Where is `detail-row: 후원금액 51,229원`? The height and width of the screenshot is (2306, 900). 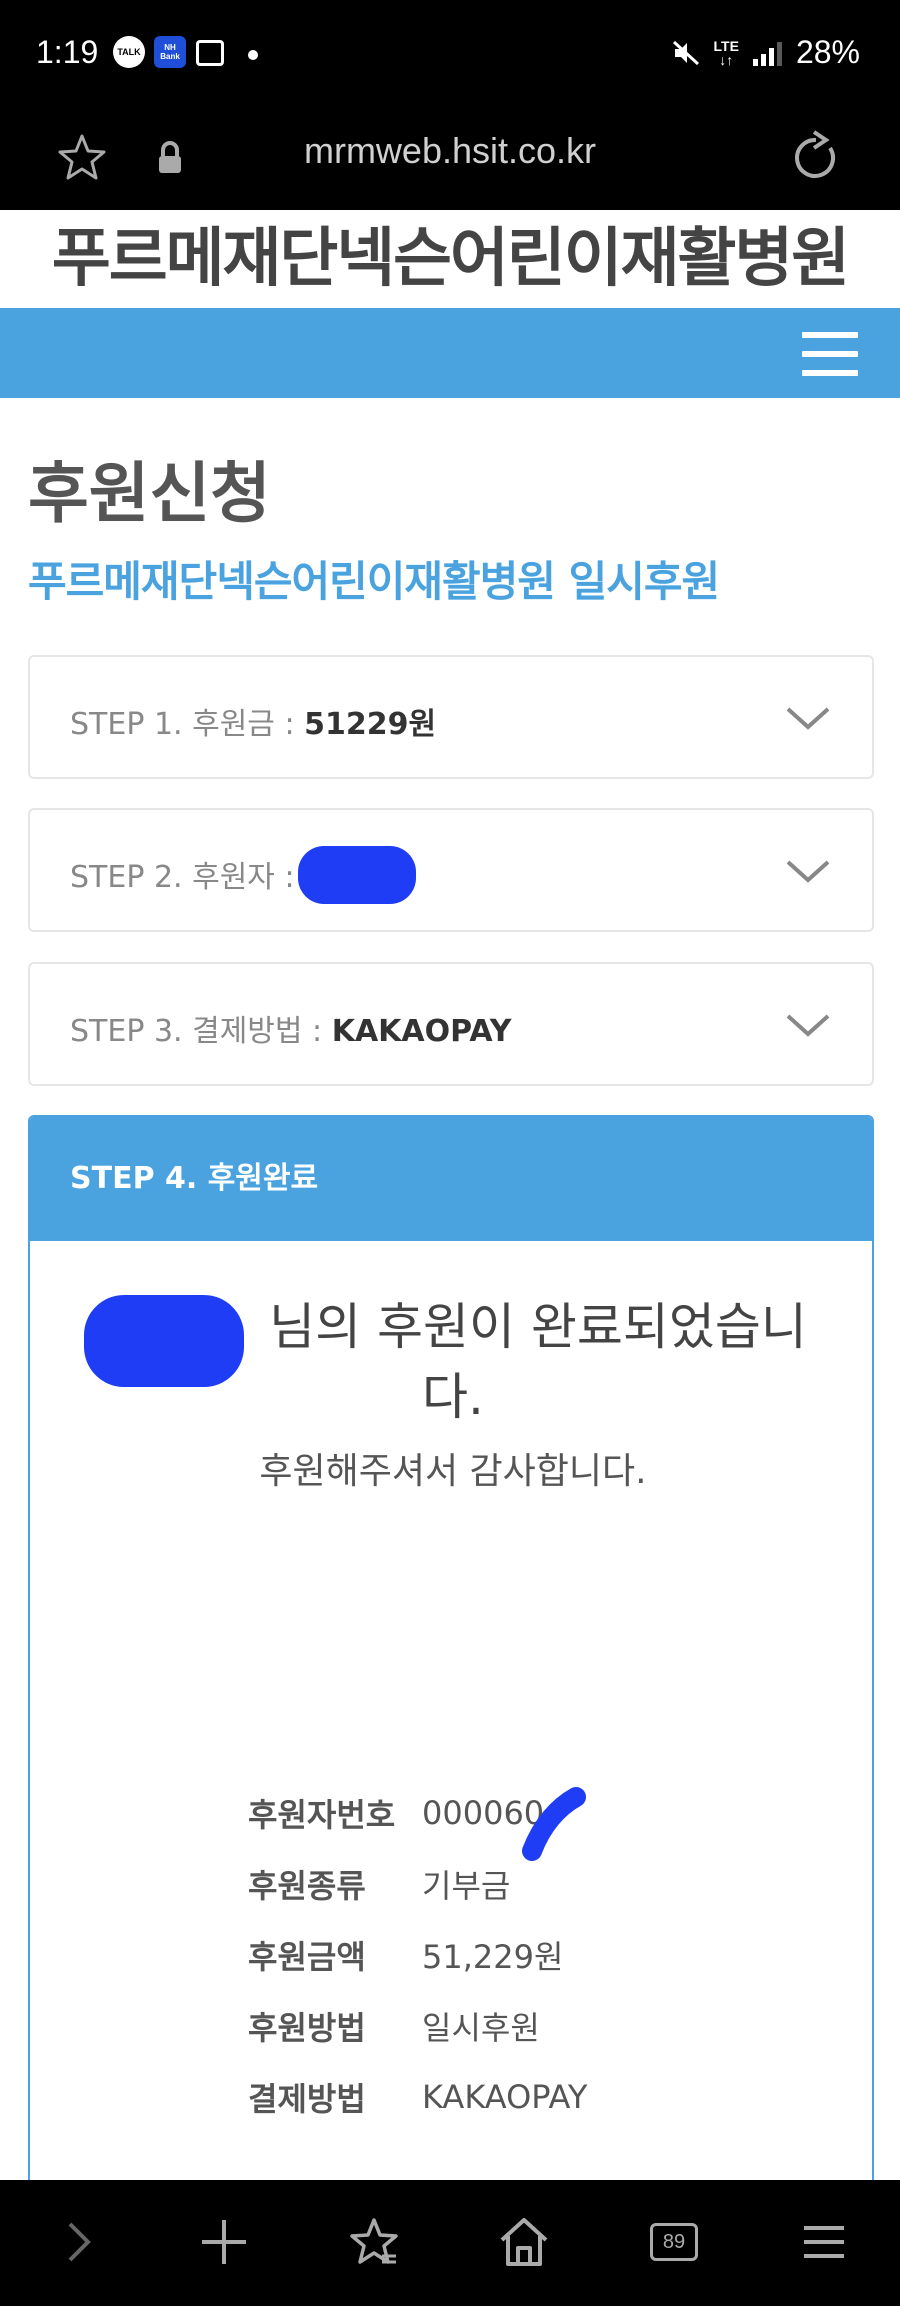 detail-row: 후원금액 51,229원 is located at coordinates (417, 1954).